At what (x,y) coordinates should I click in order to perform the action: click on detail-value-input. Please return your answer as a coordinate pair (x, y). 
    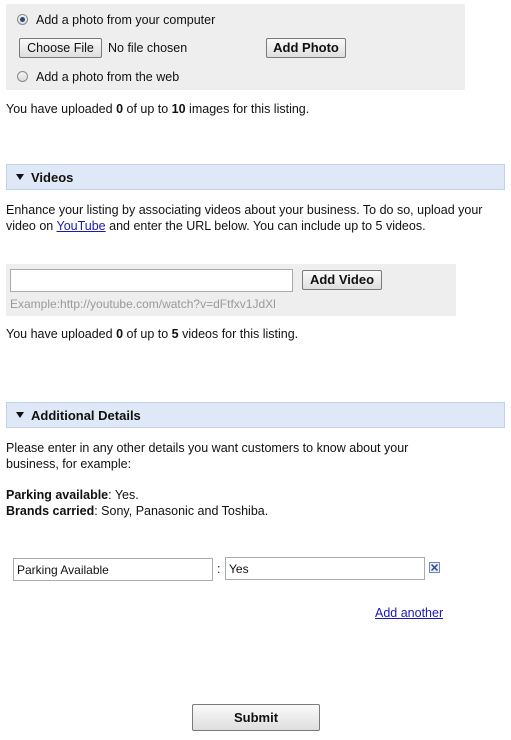
    Looking at the image, I should click on (325, 568).